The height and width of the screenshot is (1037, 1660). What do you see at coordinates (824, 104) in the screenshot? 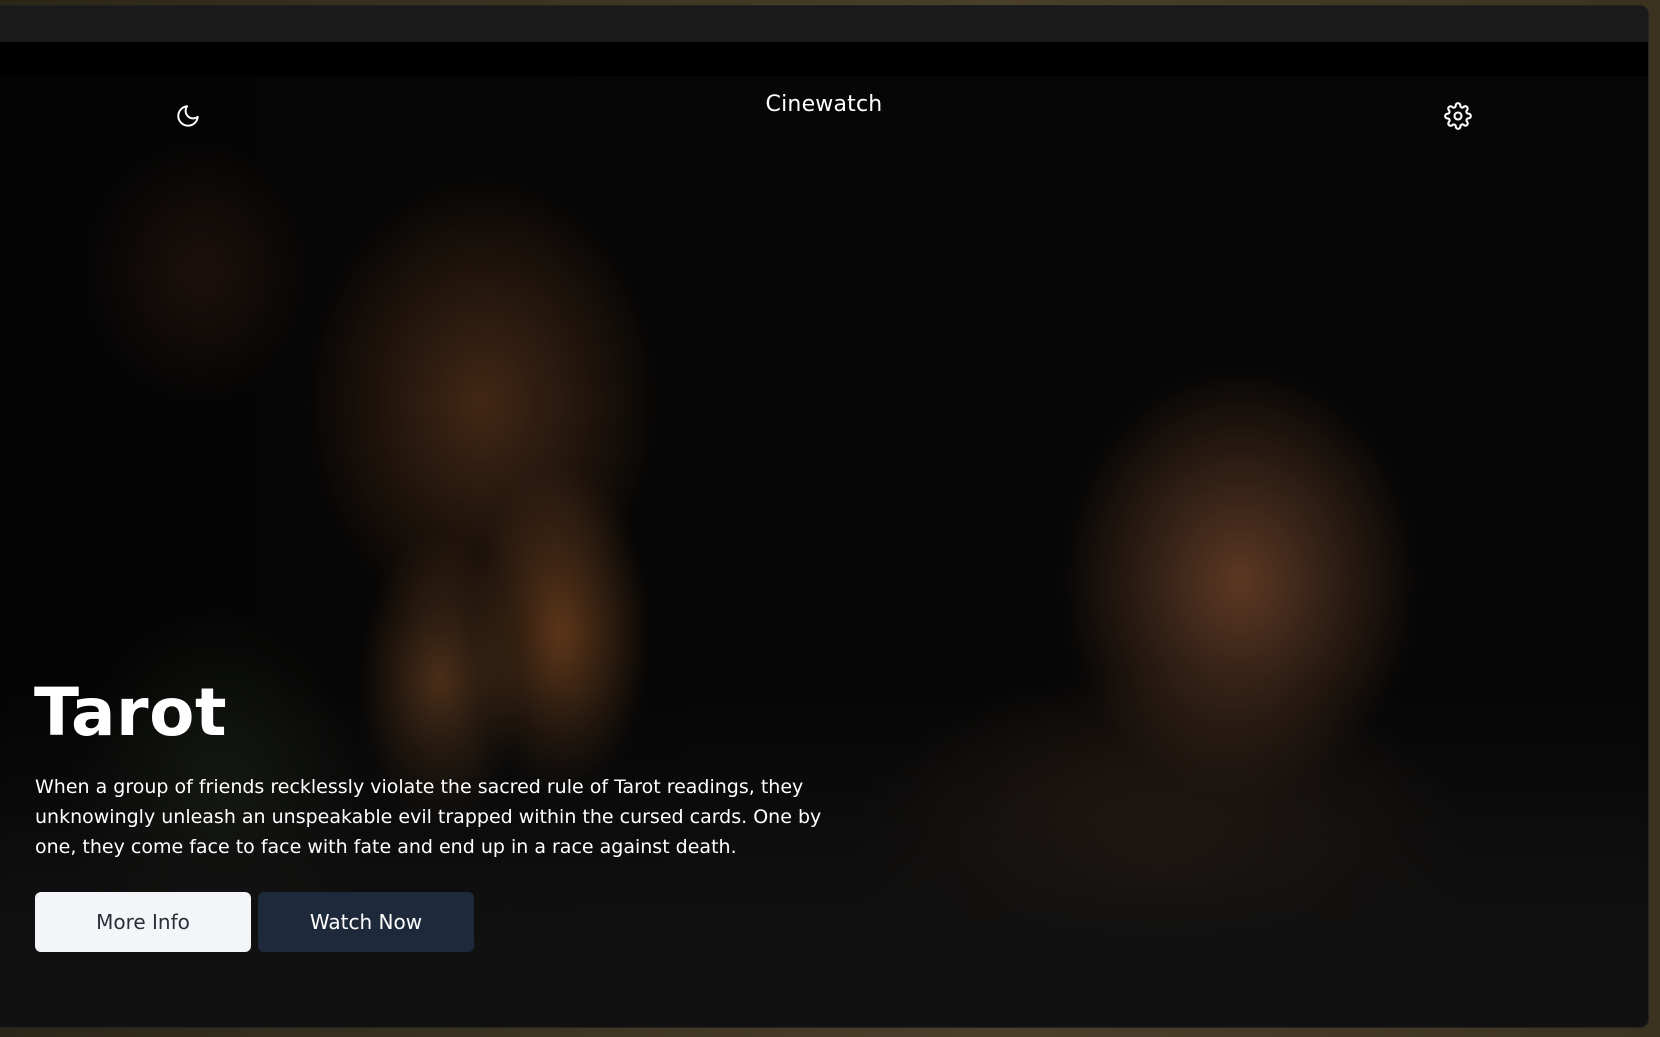
I see `app-title: Cinewatch` at bounding box center [824, 104].